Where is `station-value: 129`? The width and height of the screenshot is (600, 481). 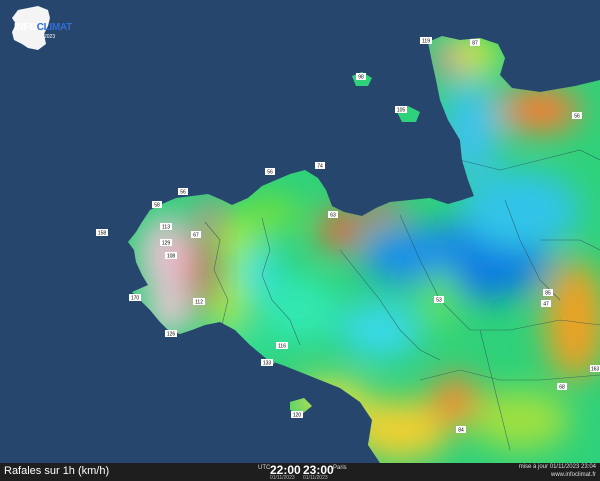
station-value: 129 is located at coordinates (166, 244).